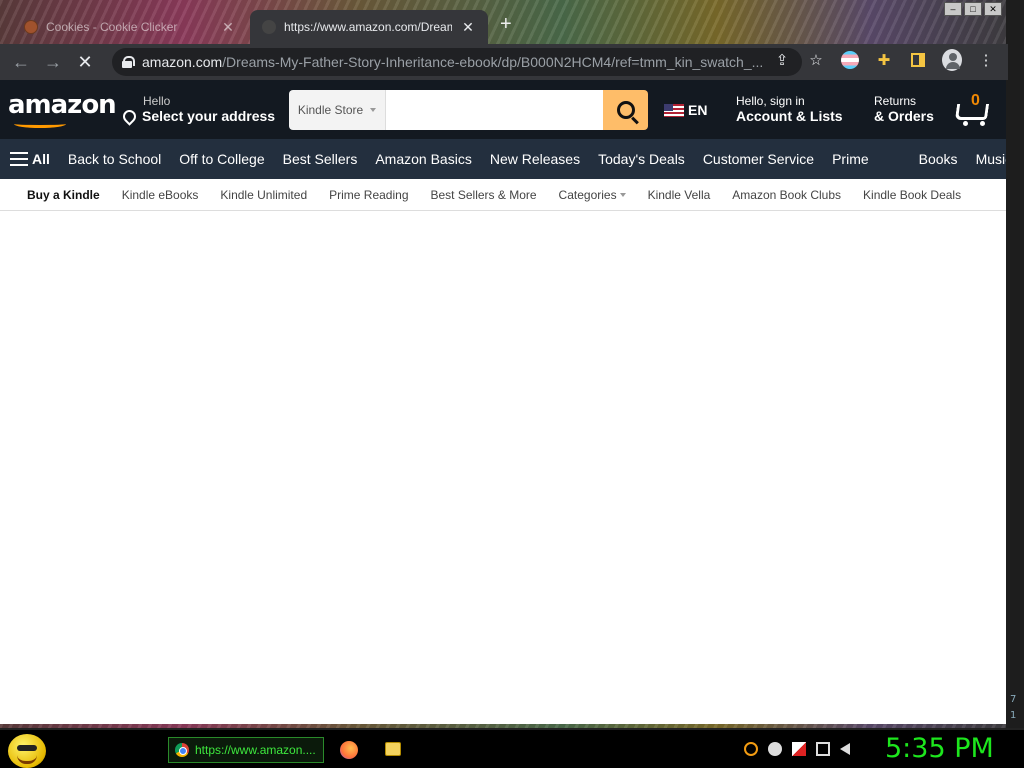 The image size is (1024, 768). Describe the element at coordinates (685, 110) in the screenshot. I see `language-selector: EN` at that location.